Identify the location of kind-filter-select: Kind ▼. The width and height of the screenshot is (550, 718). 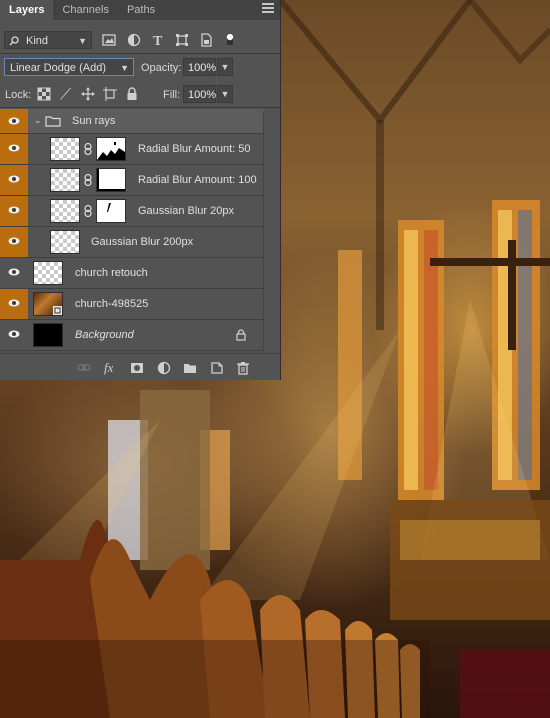
(48, 40).